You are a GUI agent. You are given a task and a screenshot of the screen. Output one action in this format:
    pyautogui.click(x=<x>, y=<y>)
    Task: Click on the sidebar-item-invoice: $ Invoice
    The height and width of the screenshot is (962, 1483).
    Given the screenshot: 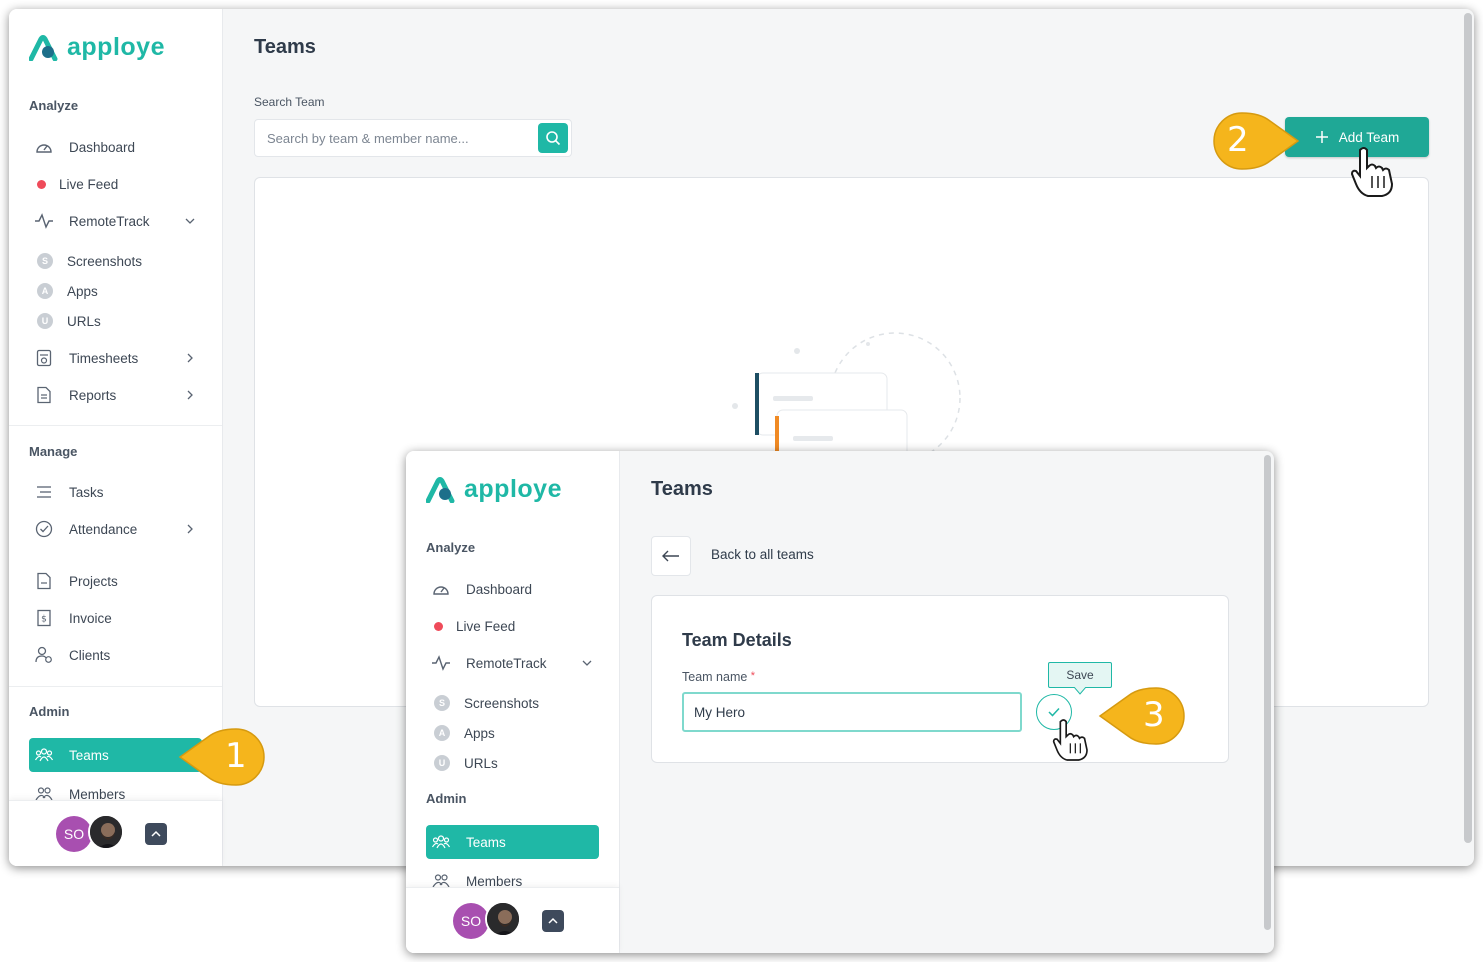 What is the action you would take?
    pyautogui.click(x=117, y=618)
    